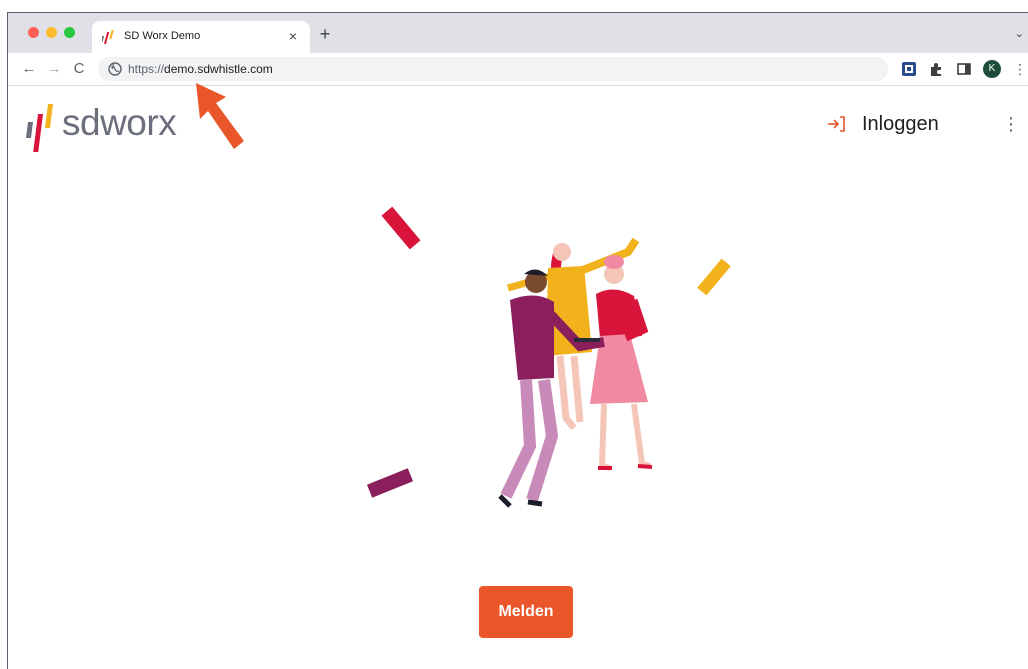 The height and width of the screenshot is (669, 1028). What do you see at coordinates (526, 612) in the screenshot?
I see `report-button: Melden` at bounding box center [526, 612].